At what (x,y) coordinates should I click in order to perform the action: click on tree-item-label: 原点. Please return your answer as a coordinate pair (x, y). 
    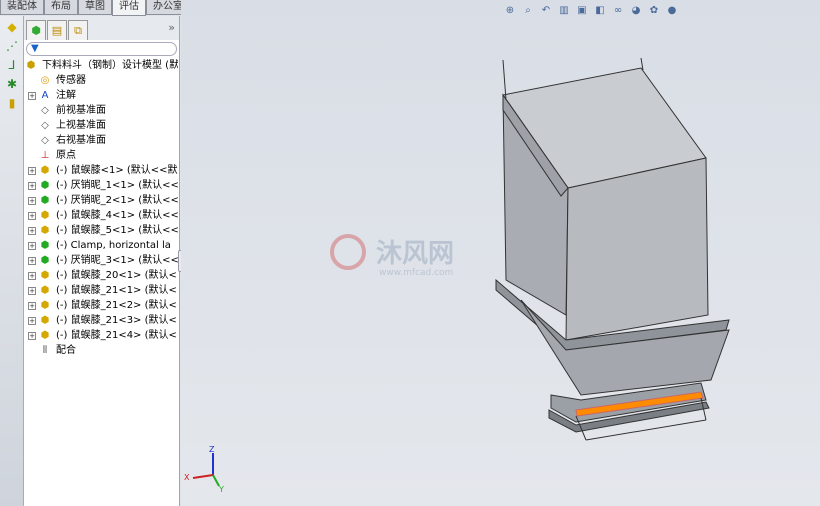
    Looking at the image, I should click on (66, 155).